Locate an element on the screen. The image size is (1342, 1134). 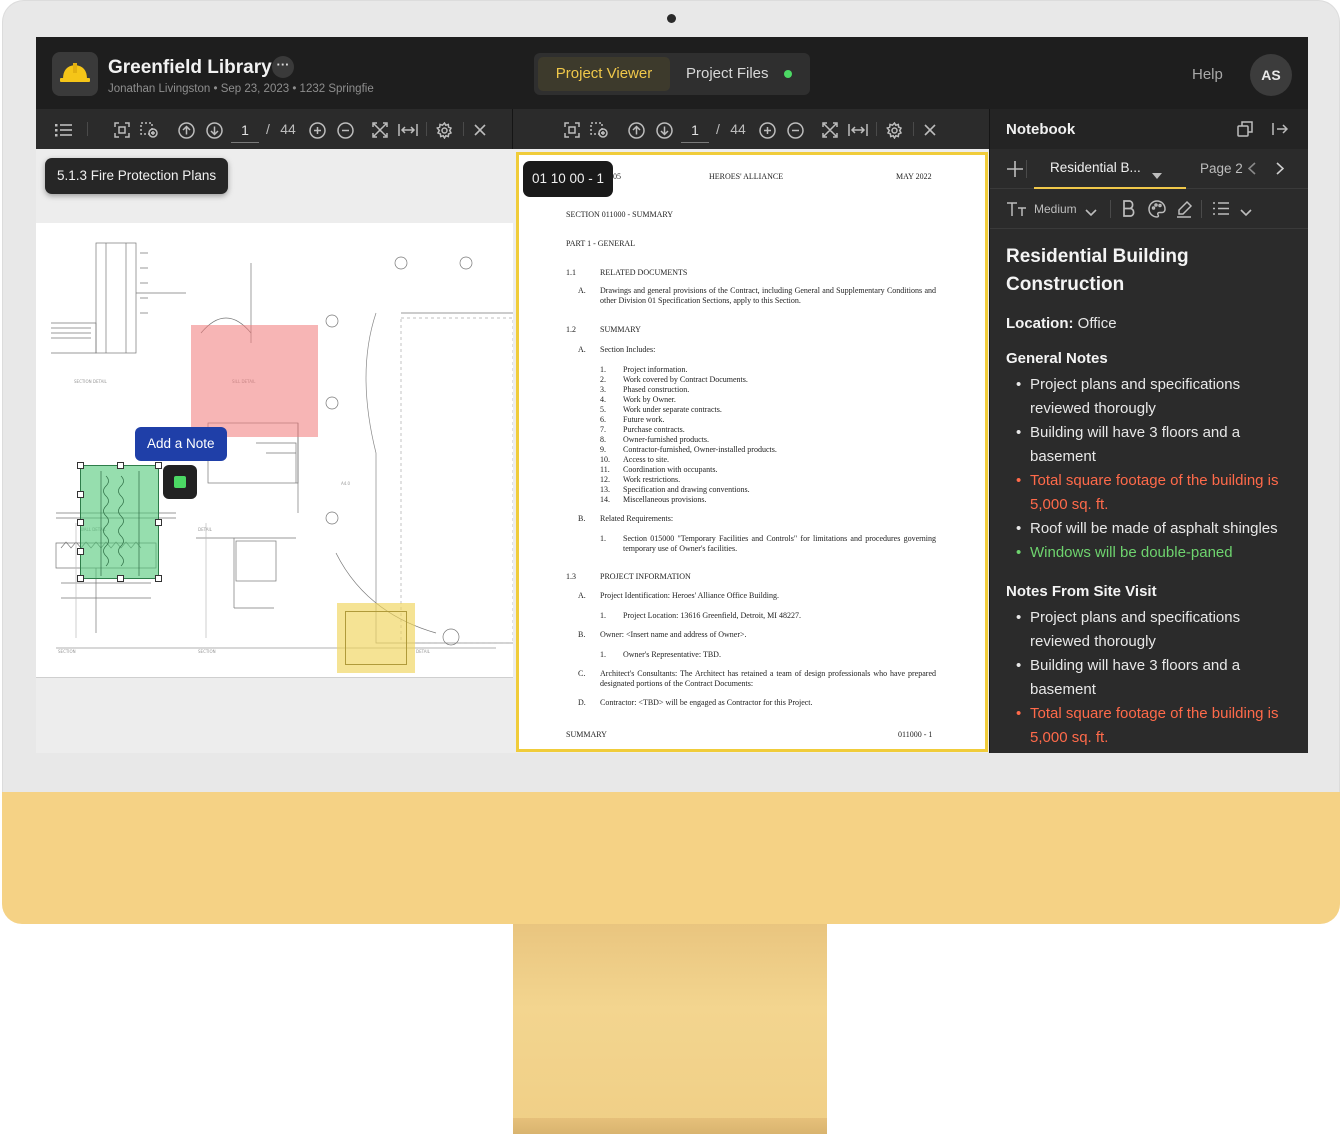
section-title: SECTION 011000 - SUMMARY is located at coordinates (620, 214).